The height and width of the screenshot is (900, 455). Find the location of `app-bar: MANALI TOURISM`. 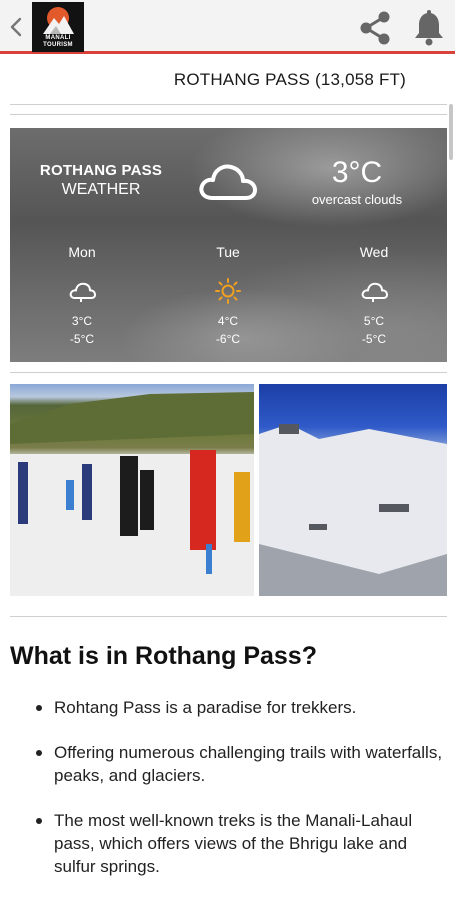

app-bar: MANALI TOURISM is located at coordinates (227, 27).